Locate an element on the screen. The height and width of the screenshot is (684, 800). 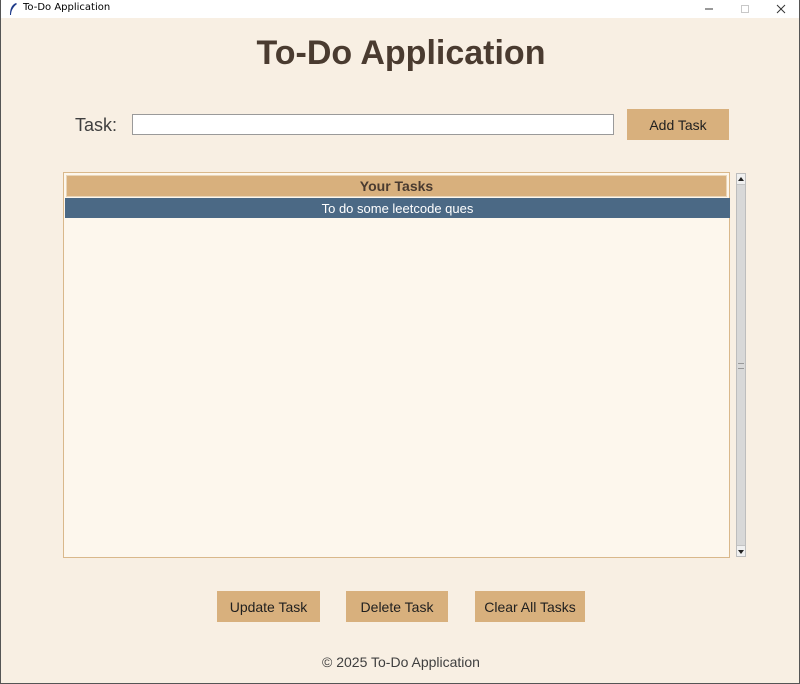
list-header: Your Tasks is located at coordinates (396, 186).